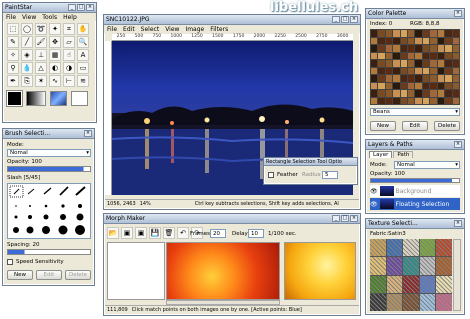 The image size is (470, 319). Describe the element at coordinates (112, 29) in the screenshot. I see `menu-file: File` at that location.